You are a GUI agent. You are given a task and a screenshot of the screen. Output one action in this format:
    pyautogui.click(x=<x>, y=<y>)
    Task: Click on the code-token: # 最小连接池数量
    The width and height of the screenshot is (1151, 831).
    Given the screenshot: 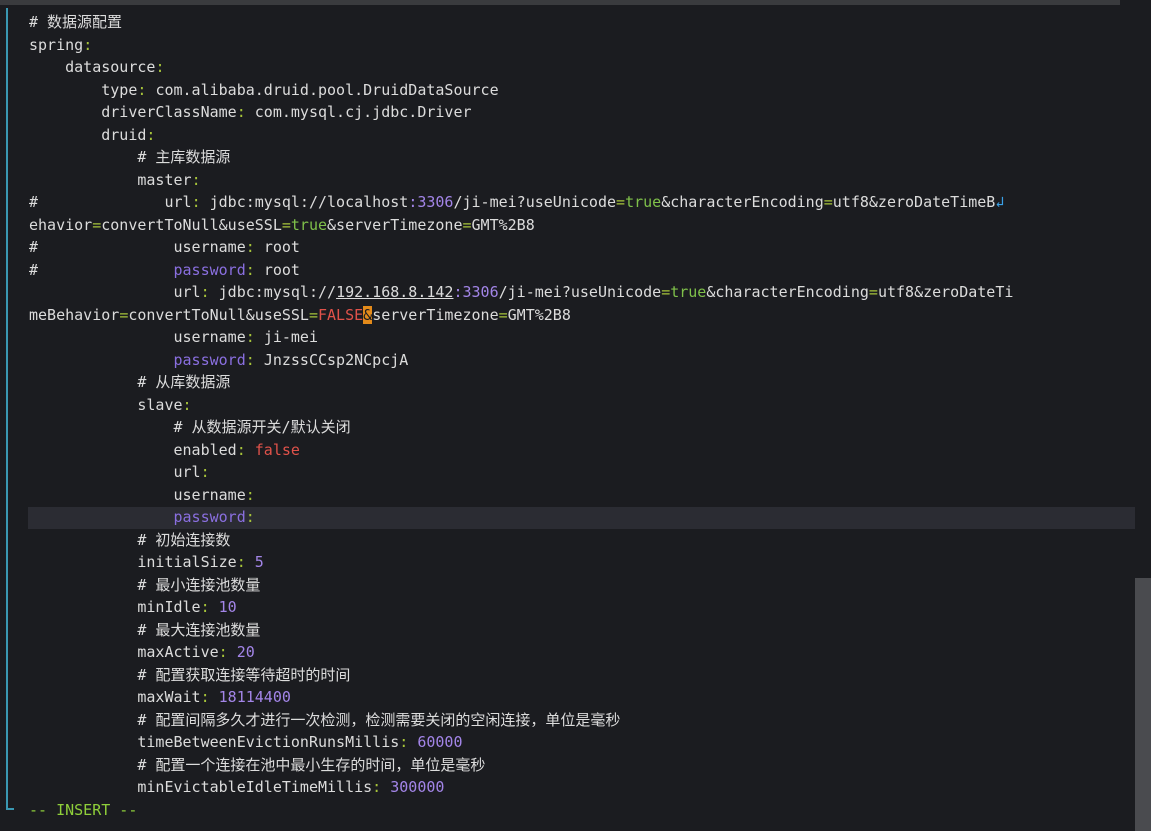 What is the action you would take?
    pyautogui.click(x=145, y=584)
    